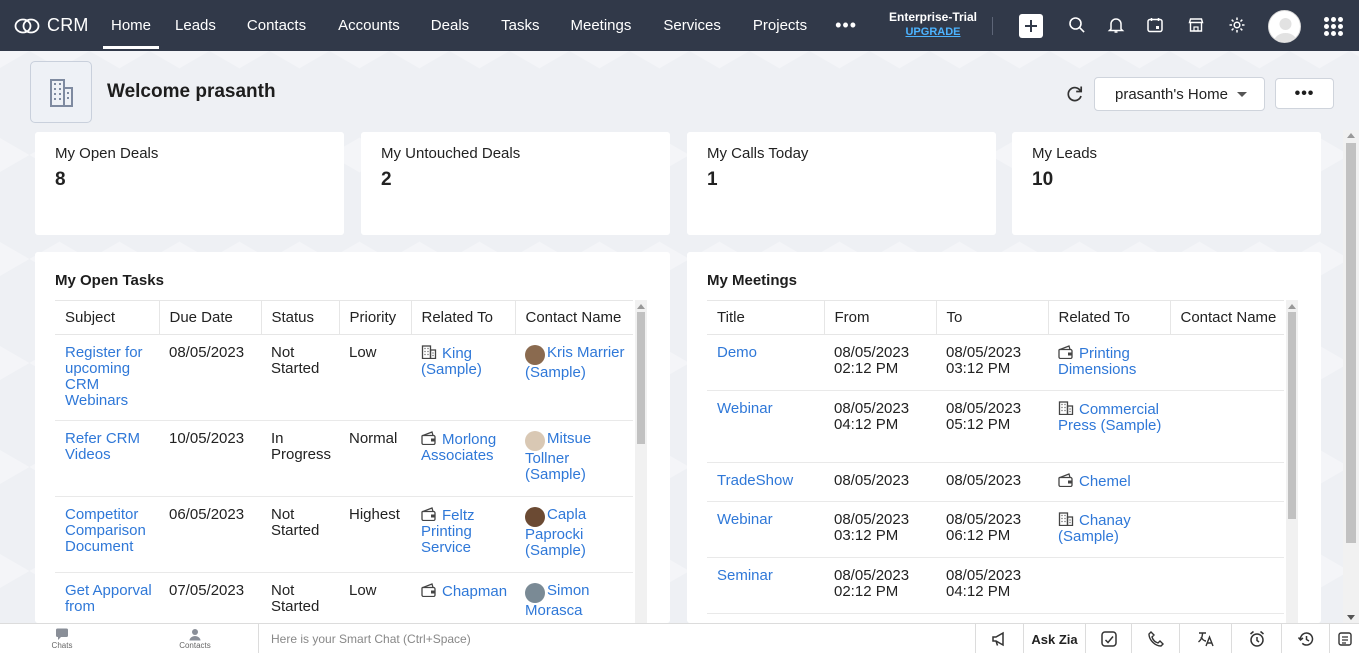 This screenshot has width=1359, height=653. I want to click on marketplace-icon, so click(1196, 25).